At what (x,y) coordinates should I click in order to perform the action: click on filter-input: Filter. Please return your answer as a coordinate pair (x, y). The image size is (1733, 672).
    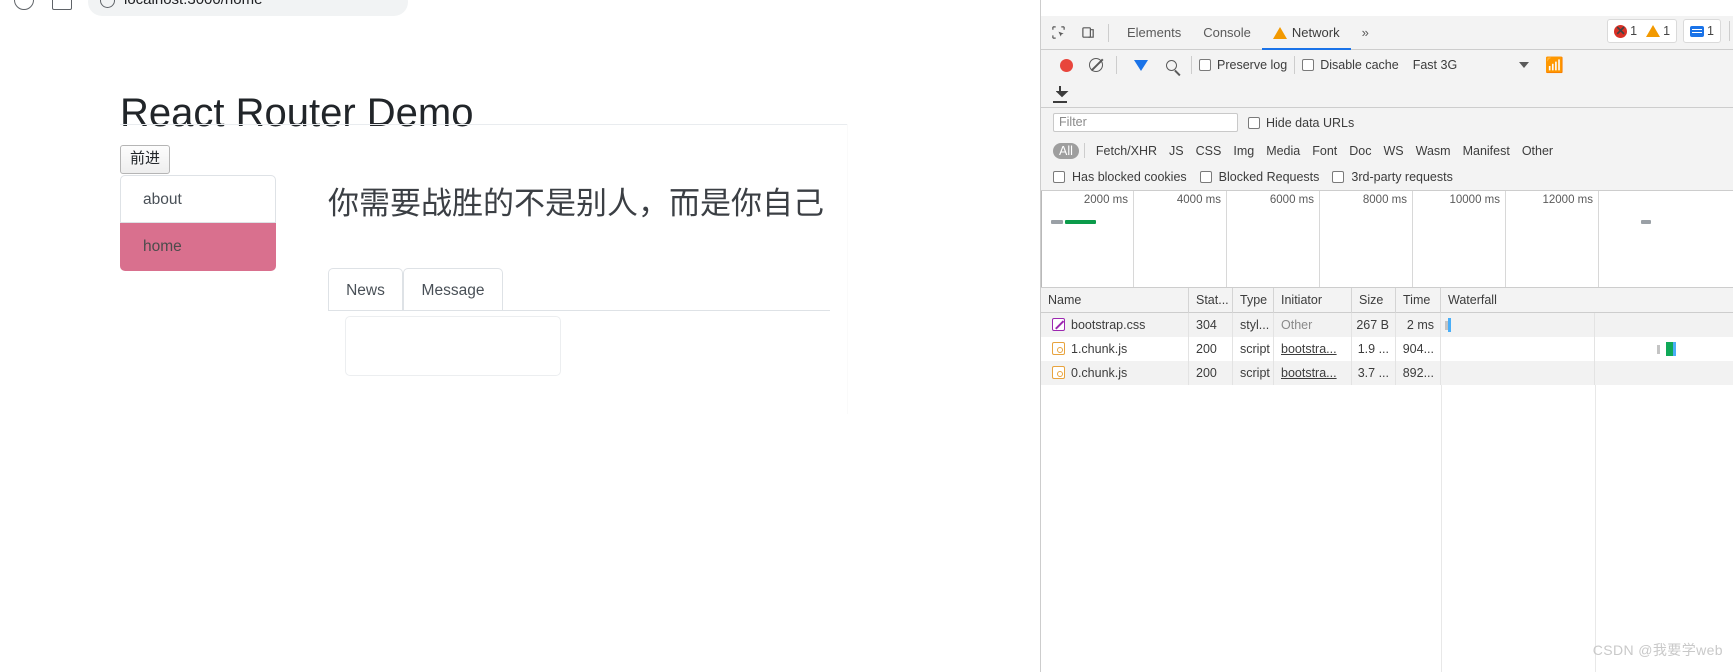
    Looking at the image, I should click on (1145, 122).